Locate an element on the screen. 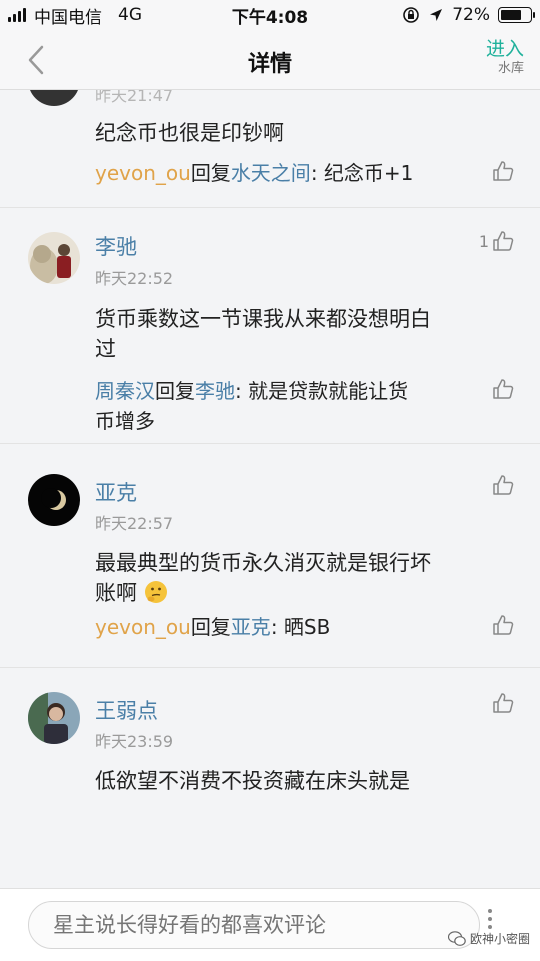  back-button is located at coordinates (36, 60).